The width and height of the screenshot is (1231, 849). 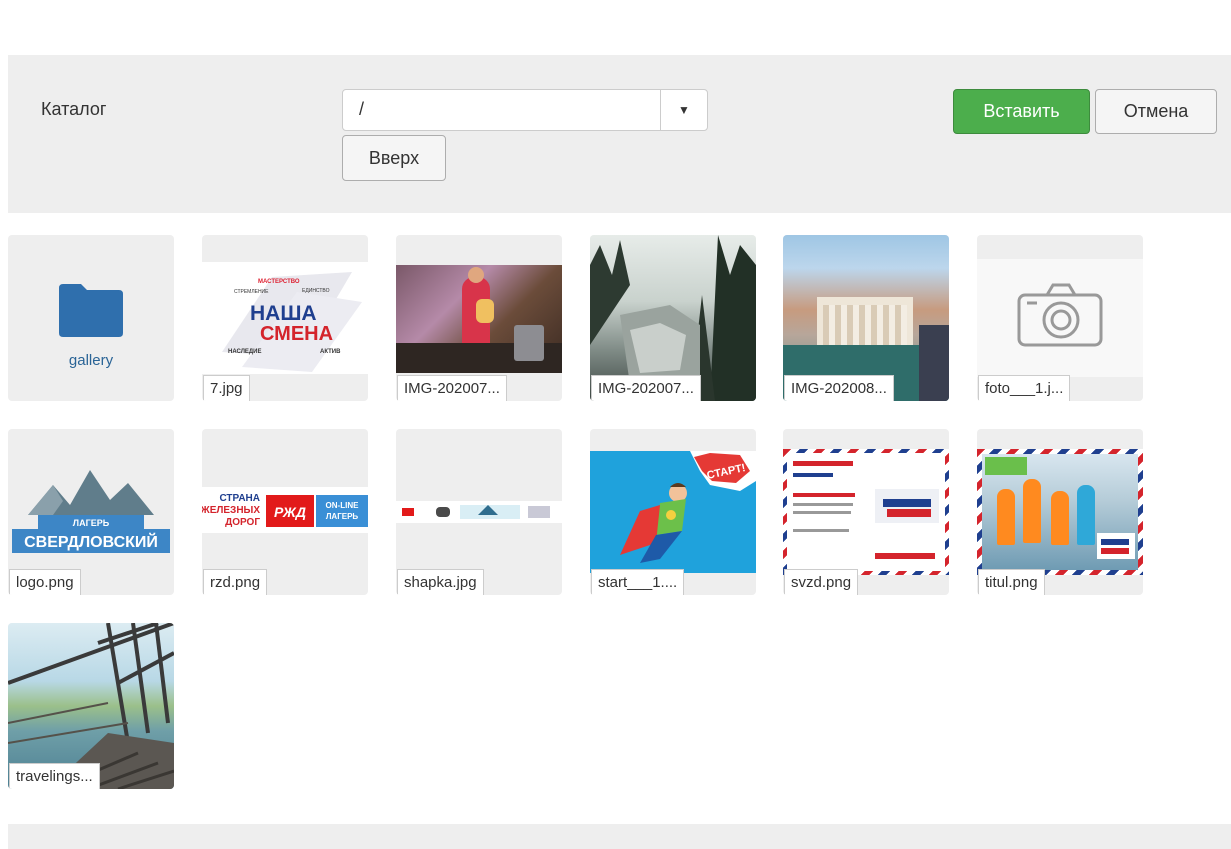 What do you see at coordinates (619, 836) in the screenshot?
I see `footer-bar` at bounding box center [619, 836].